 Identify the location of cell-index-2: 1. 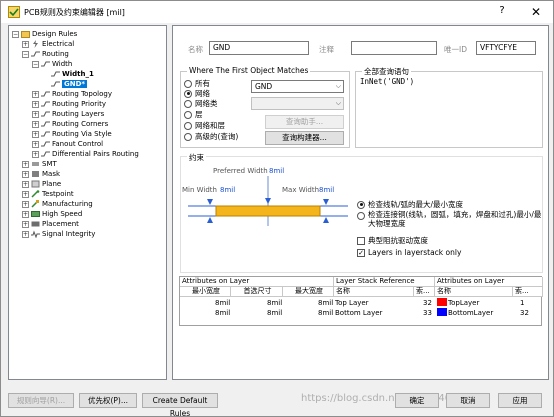
(522, 303).